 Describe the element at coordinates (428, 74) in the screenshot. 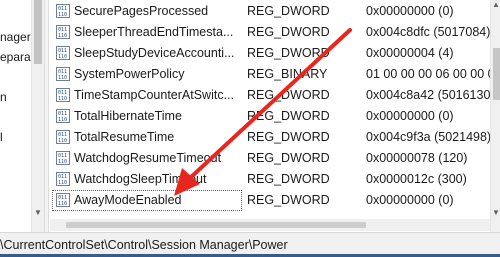

I see `value-data: 01 00 00 00 06 00 00 0` at that location.